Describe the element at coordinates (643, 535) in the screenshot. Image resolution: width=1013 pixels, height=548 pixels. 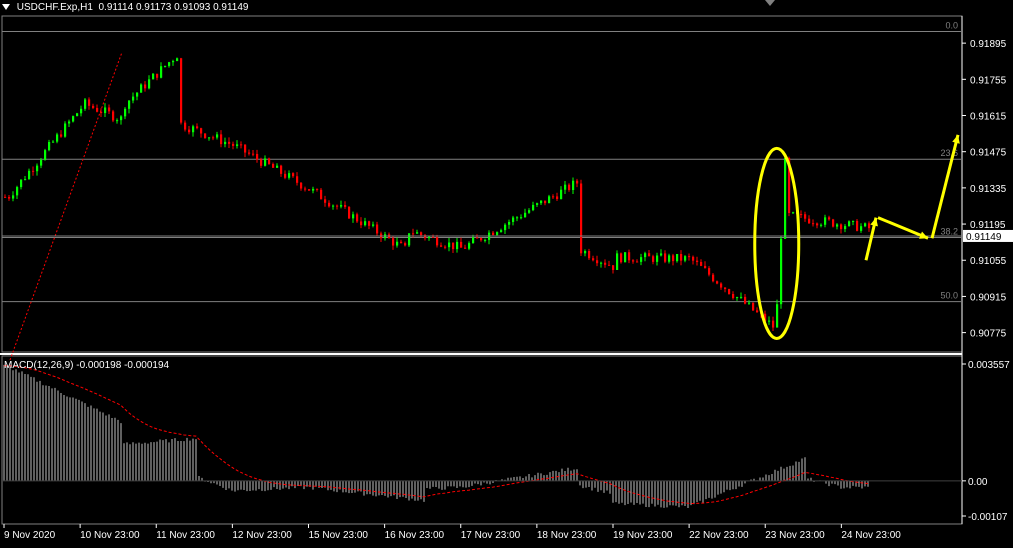
I see `time-axis-label: 19 Nov 23:00` at that location.